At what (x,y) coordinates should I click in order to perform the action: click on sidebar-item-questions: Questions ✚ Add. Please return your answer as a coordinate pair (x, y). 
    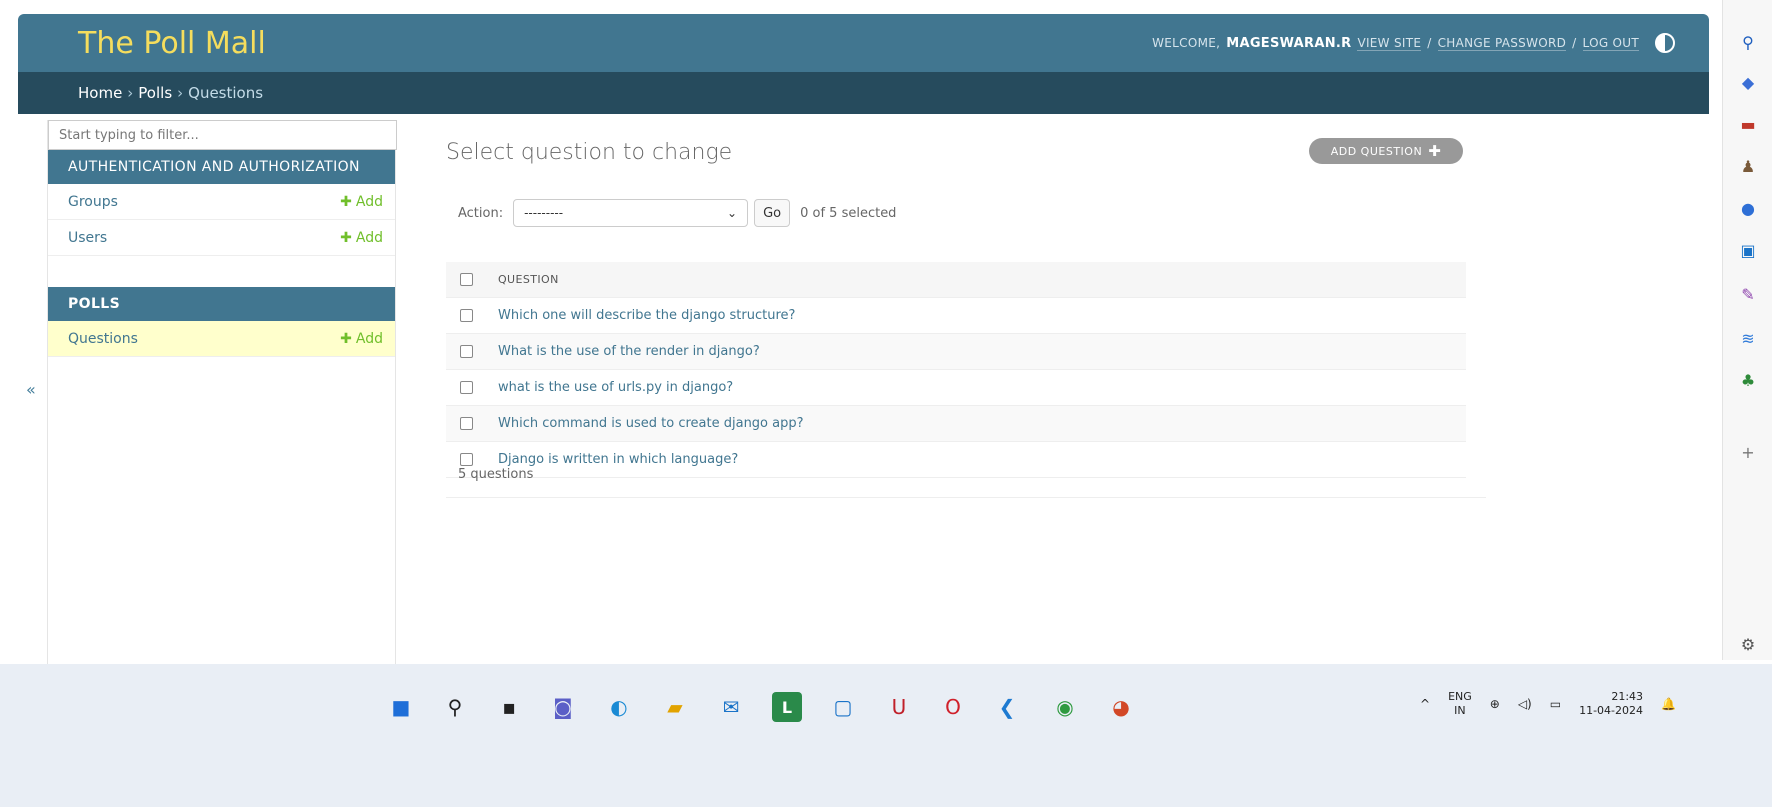
    Looking at the image, I should click on (221, 339).